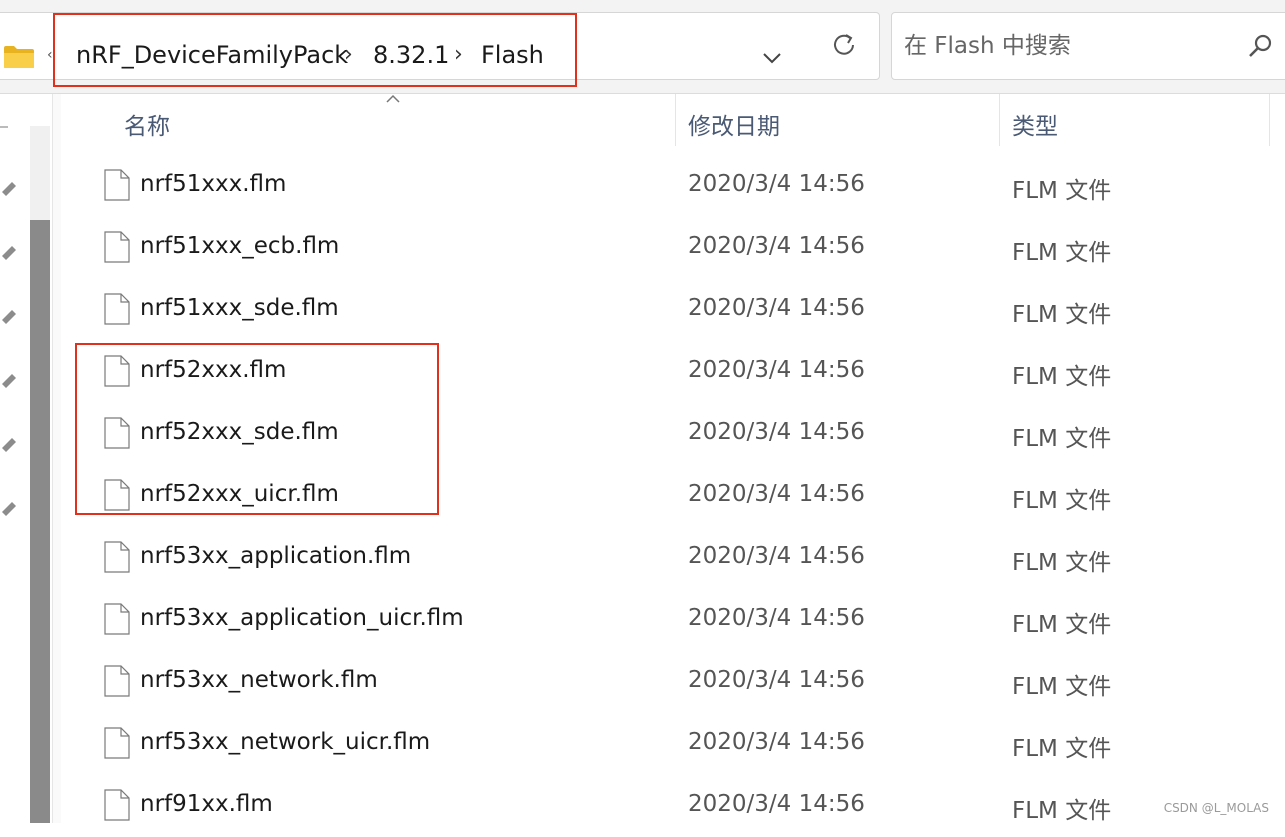  What do you see at coordinates (239, 432) in the screenshot?
I see `file-name: nrf52xxx_sde.flm` at bounding box center [239, 432].